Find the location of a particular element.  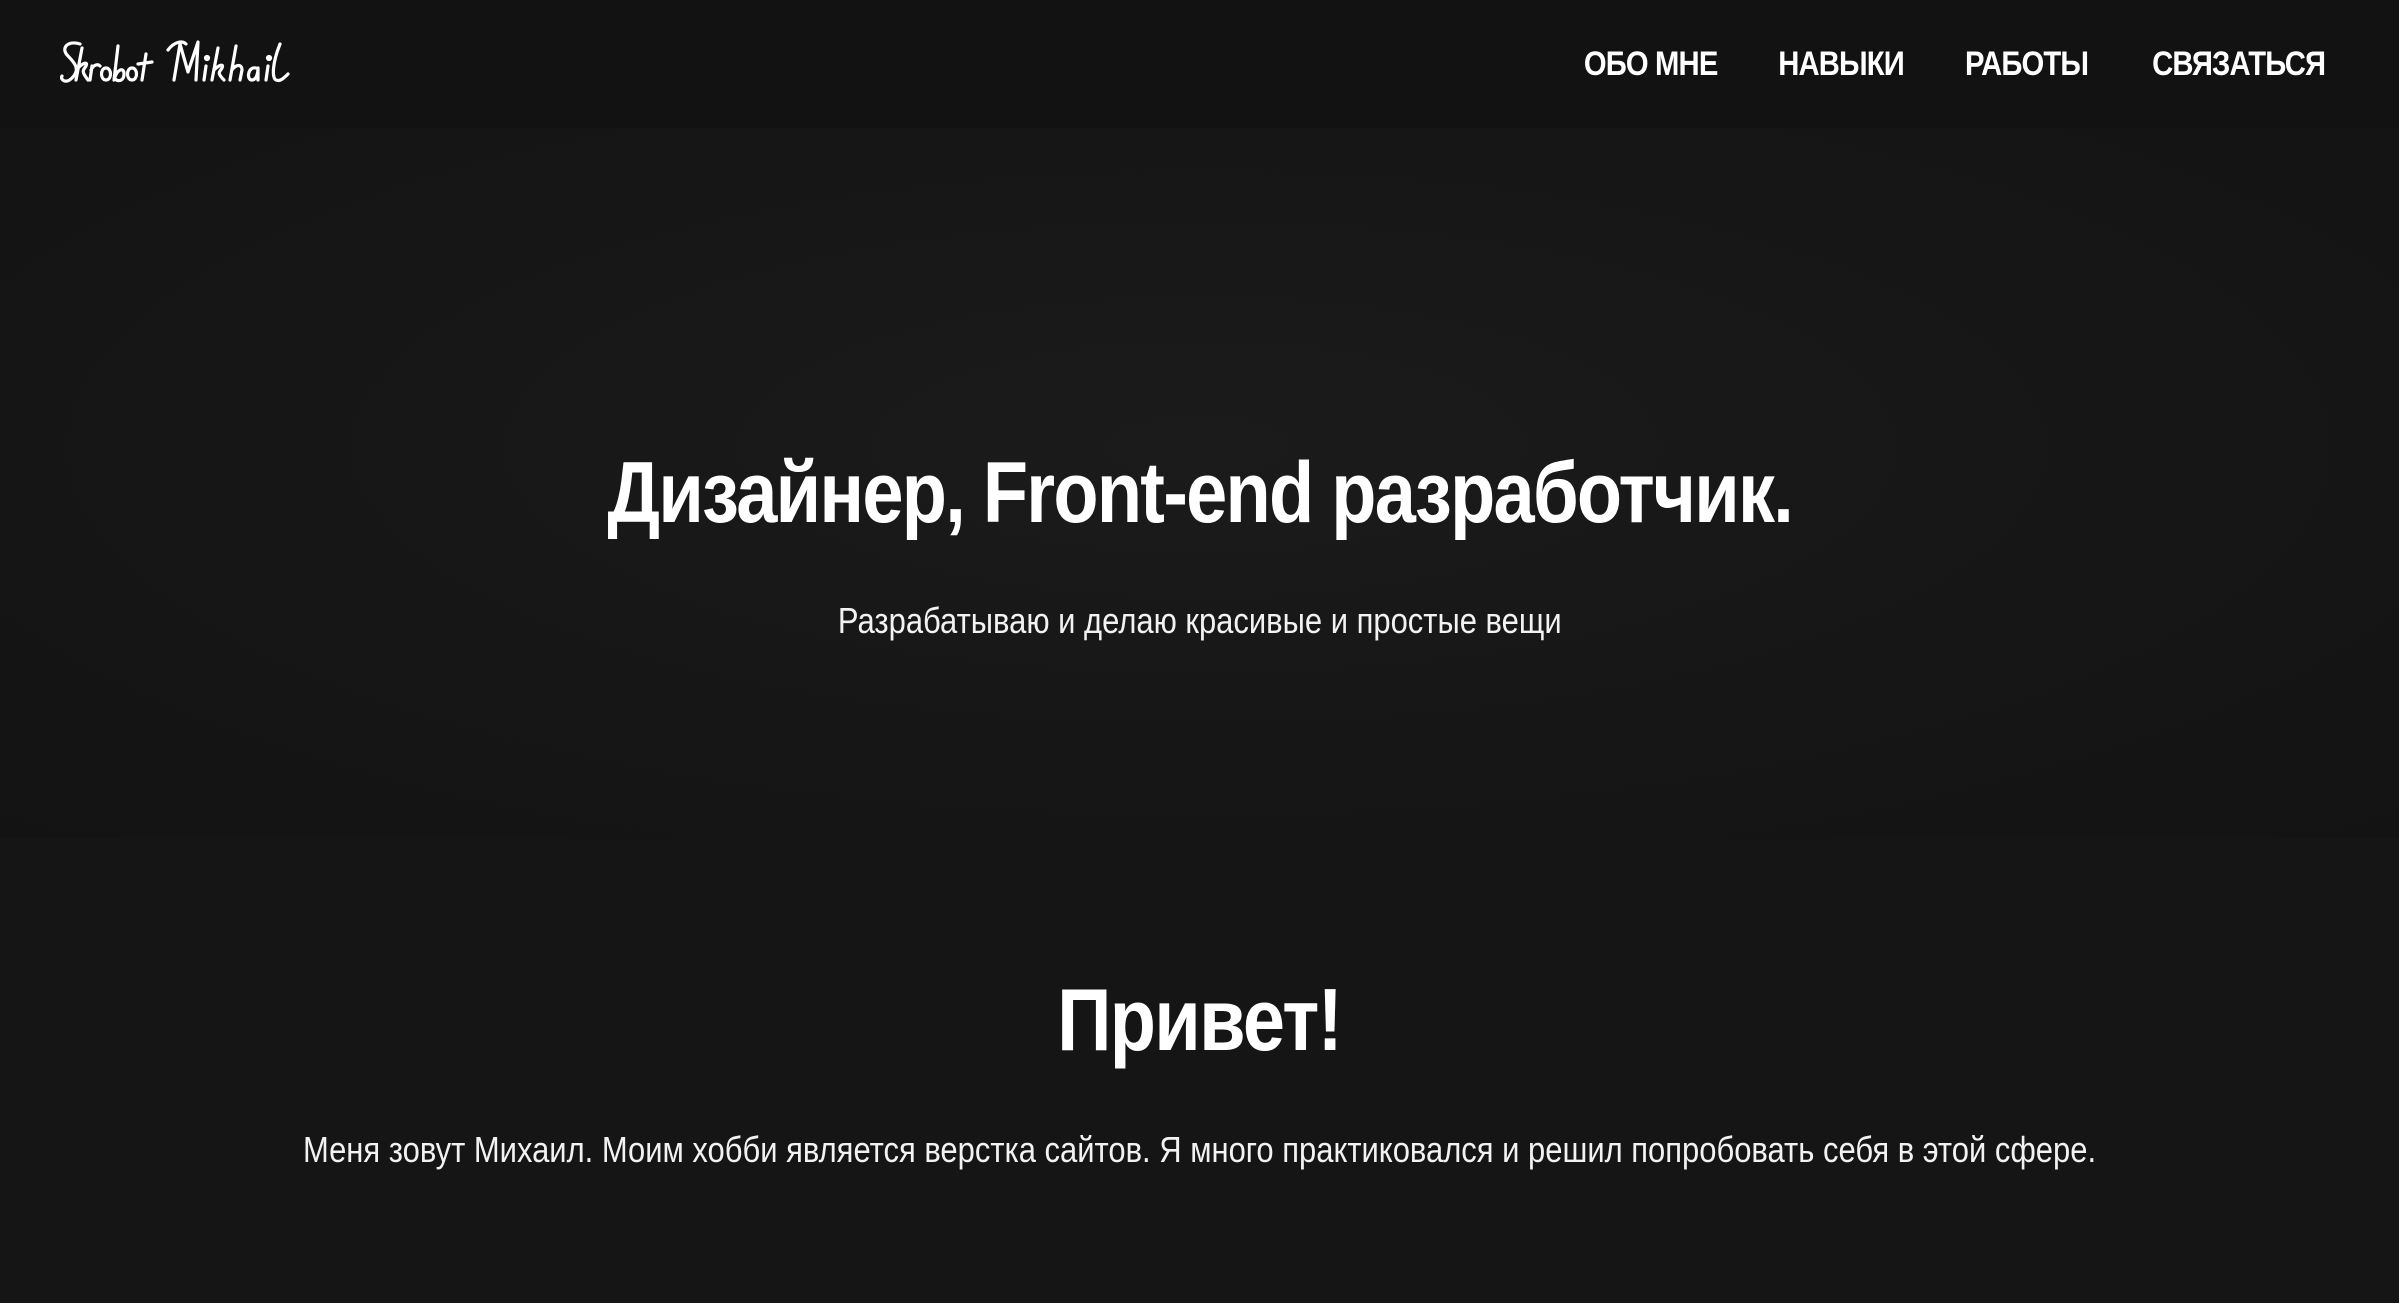

main-nav: ОБО МНЕ НАВЫКИ РАБОТЫ СВЯЗАТЬСЯ is located at coordinates (1956, 64).